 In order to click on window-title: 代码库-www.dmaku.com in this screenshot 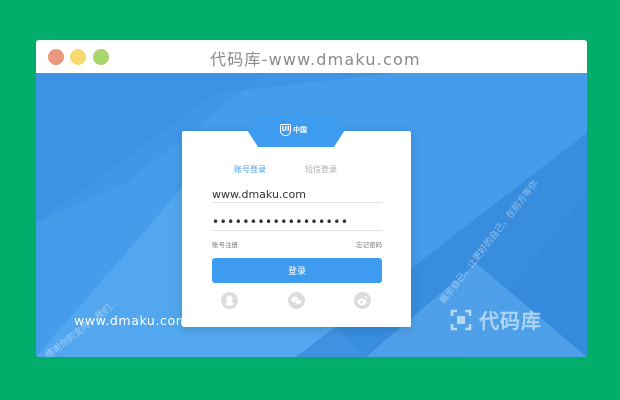, I will do `click(315, 59)`.